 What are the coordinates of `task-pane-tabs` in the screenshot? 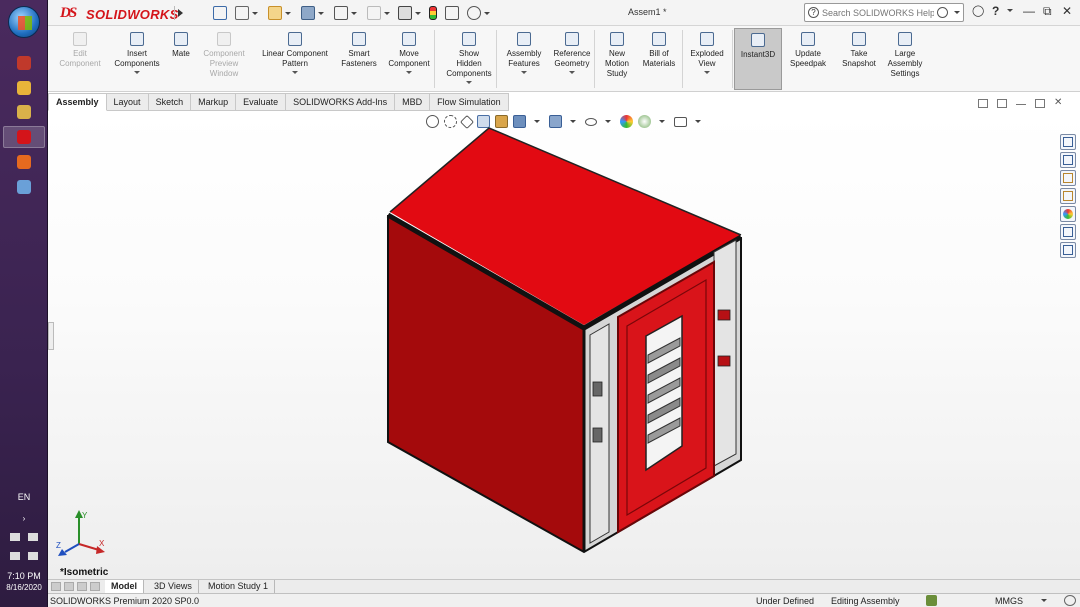 It's located at (1068, 196).